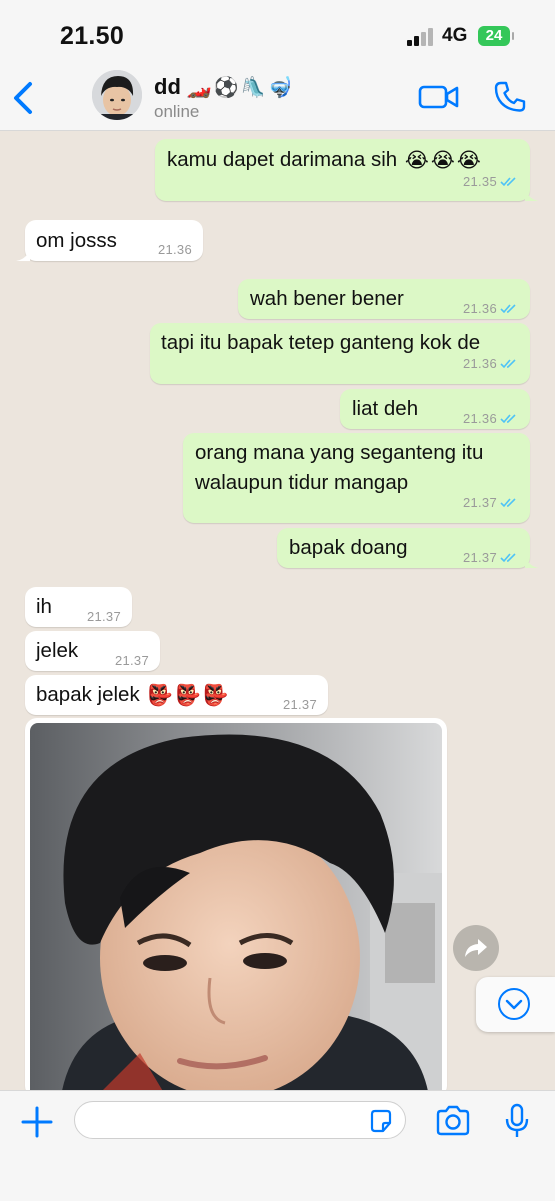 The height and width of the screenshot is (1201, 555). I want to click on diving-mask-emoji: 🤿, so click(280, 87).